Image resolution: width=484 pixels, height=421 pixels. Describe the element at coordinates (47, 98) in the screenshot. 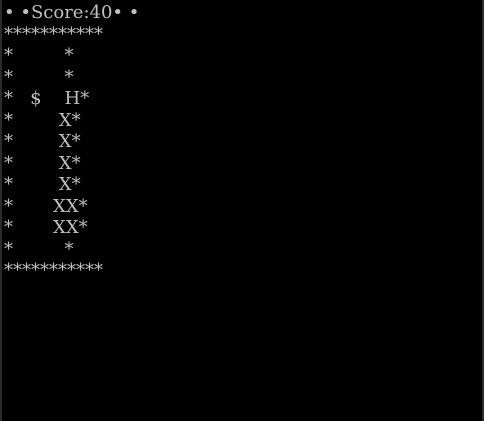

I see `board-row-food-and-snake-head: * $ H*` at that location.